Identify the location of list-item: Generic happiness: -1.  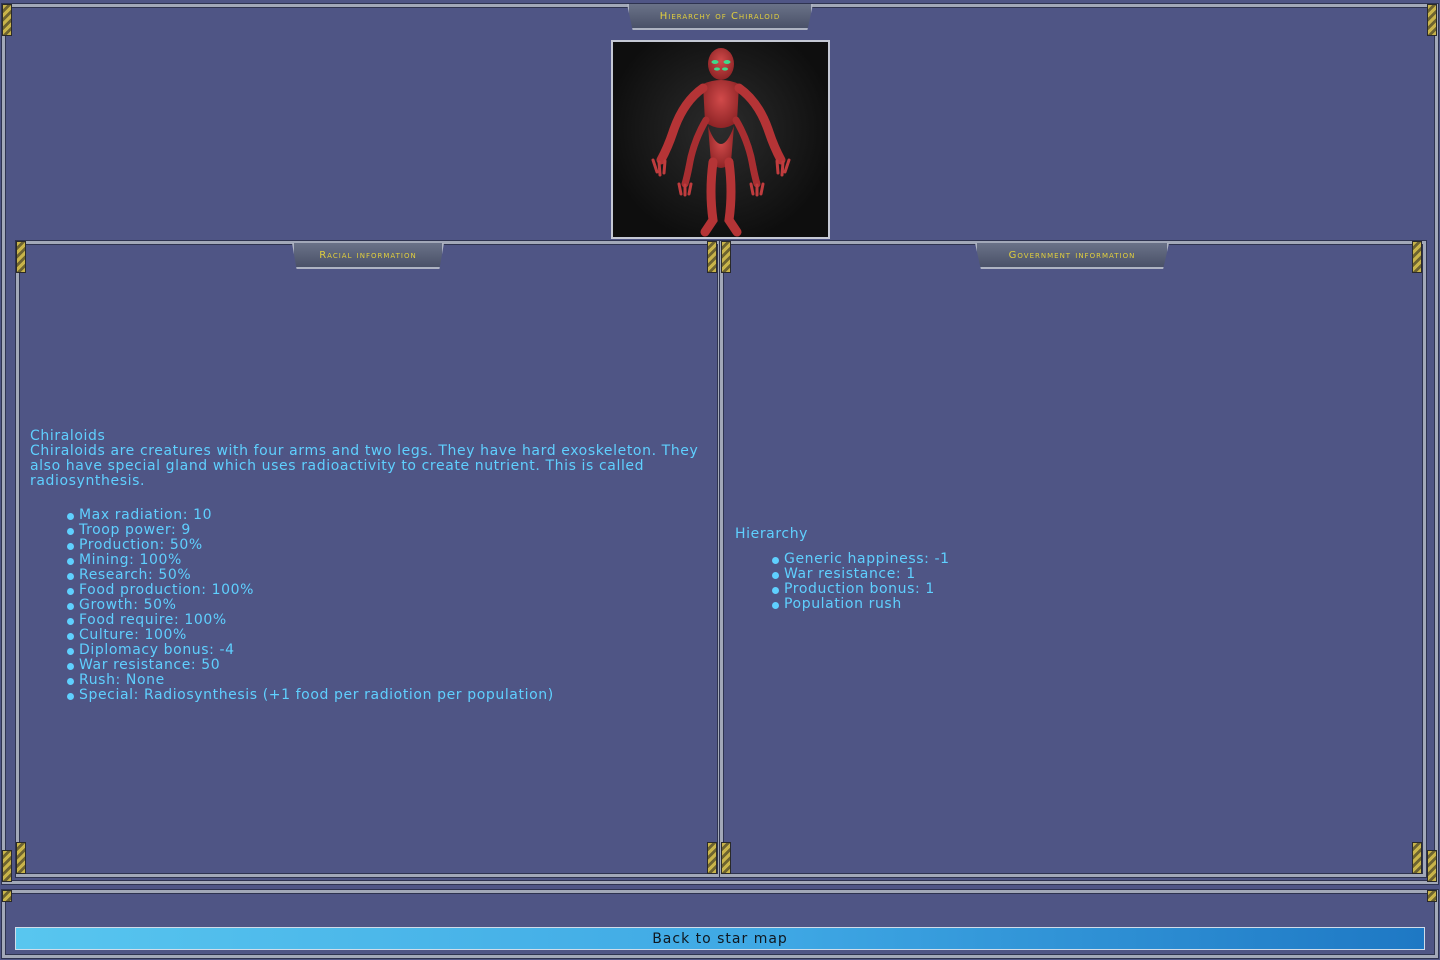
(1093, 559).